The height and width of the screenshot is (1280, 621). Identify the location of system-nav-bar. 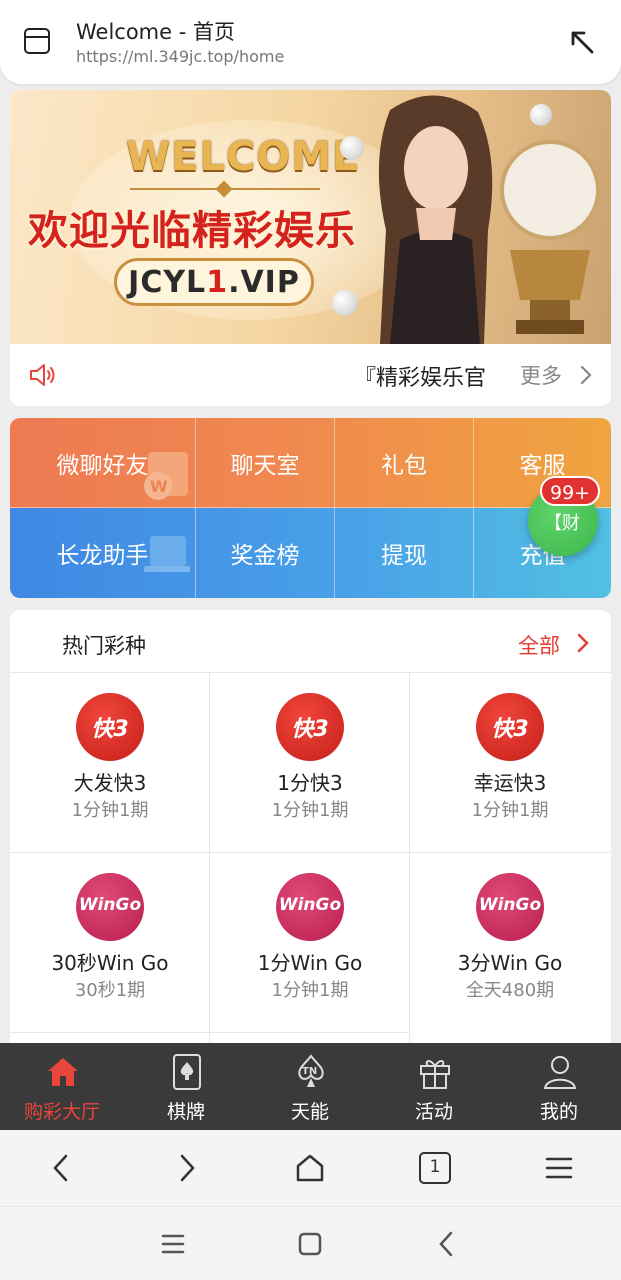
(310, 1243).